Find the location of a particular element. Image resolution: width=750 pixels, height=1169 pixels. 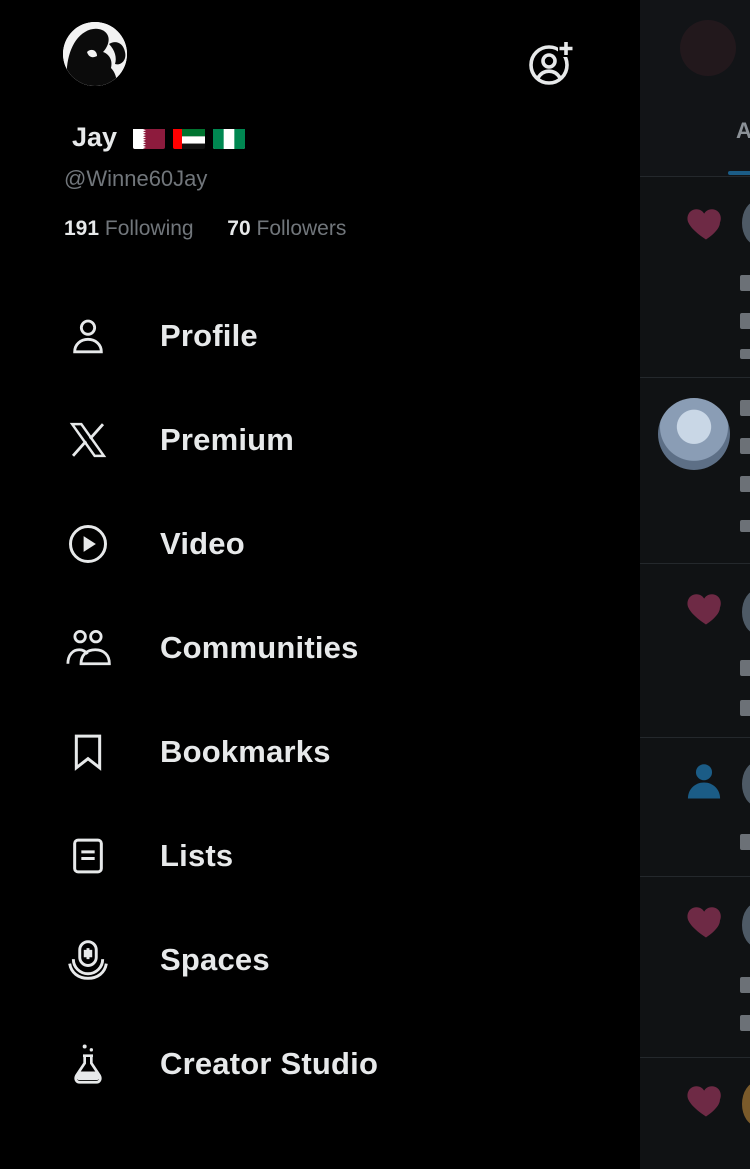

menu-item-profile: Profile is located at coordinates (320, 336).